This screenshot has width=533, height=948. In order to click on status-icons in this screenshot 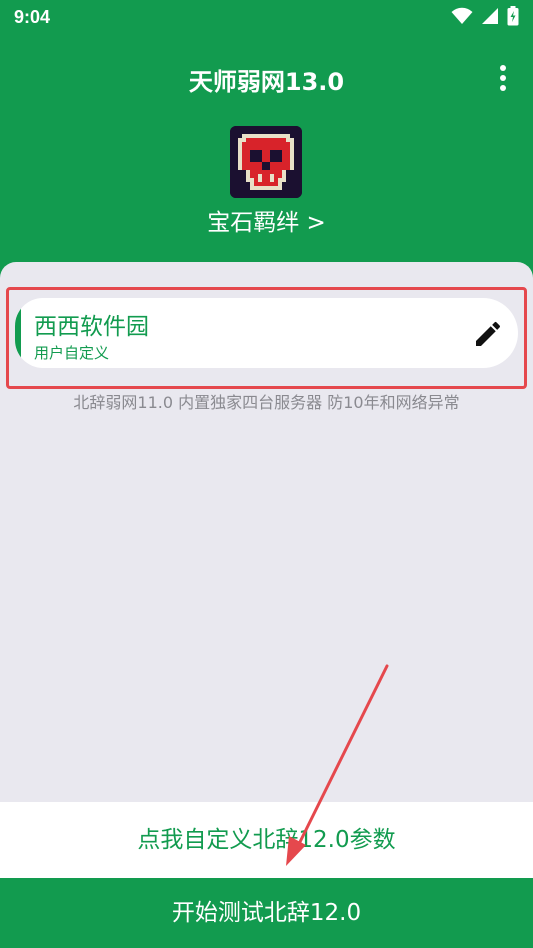, I will do `click(485, 16)`.